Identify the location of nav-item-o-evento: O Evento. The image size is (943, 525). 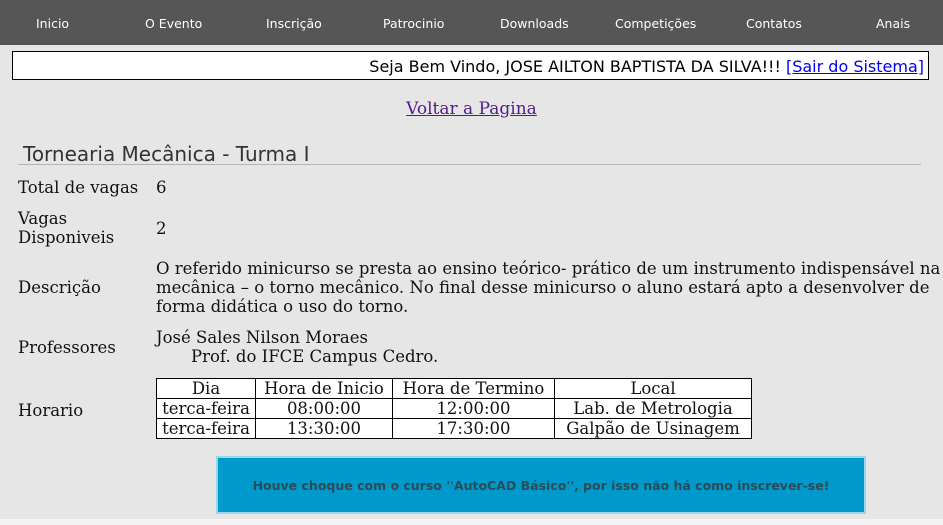
(173, 22).